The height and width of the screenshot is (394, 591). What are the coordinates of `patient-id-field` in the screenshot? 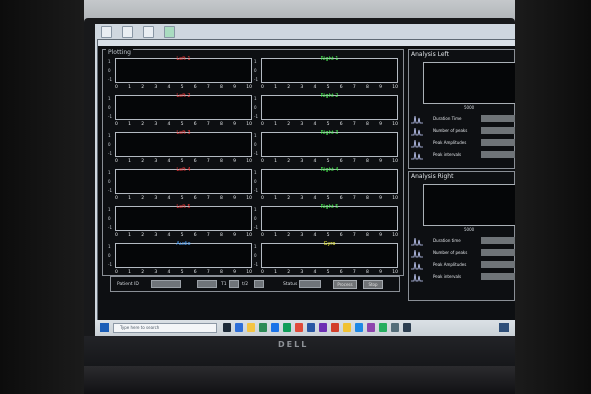 It's located at (166, 284).